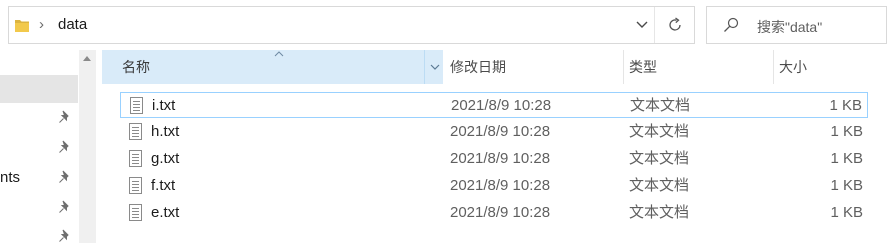 This screenshot has height=243, width=887. Describe the element at coordinates (793, 67) in the screenshot. I see `column-header-size-label: 大小` at that location.